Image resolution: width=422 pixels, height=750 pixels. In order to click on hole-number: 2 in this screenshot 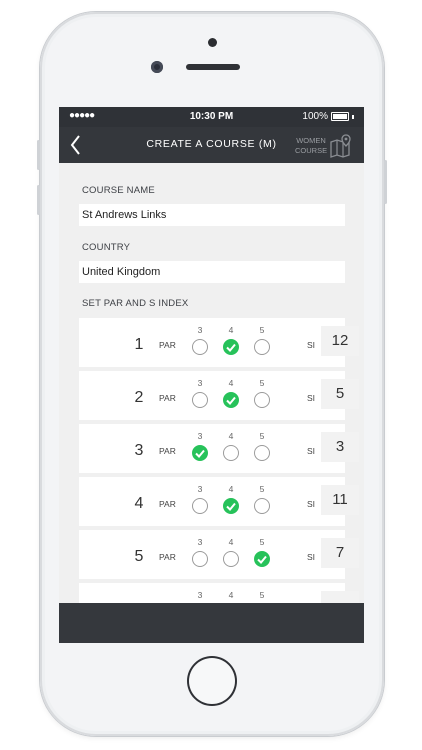, I will do `click(139, 397)`.